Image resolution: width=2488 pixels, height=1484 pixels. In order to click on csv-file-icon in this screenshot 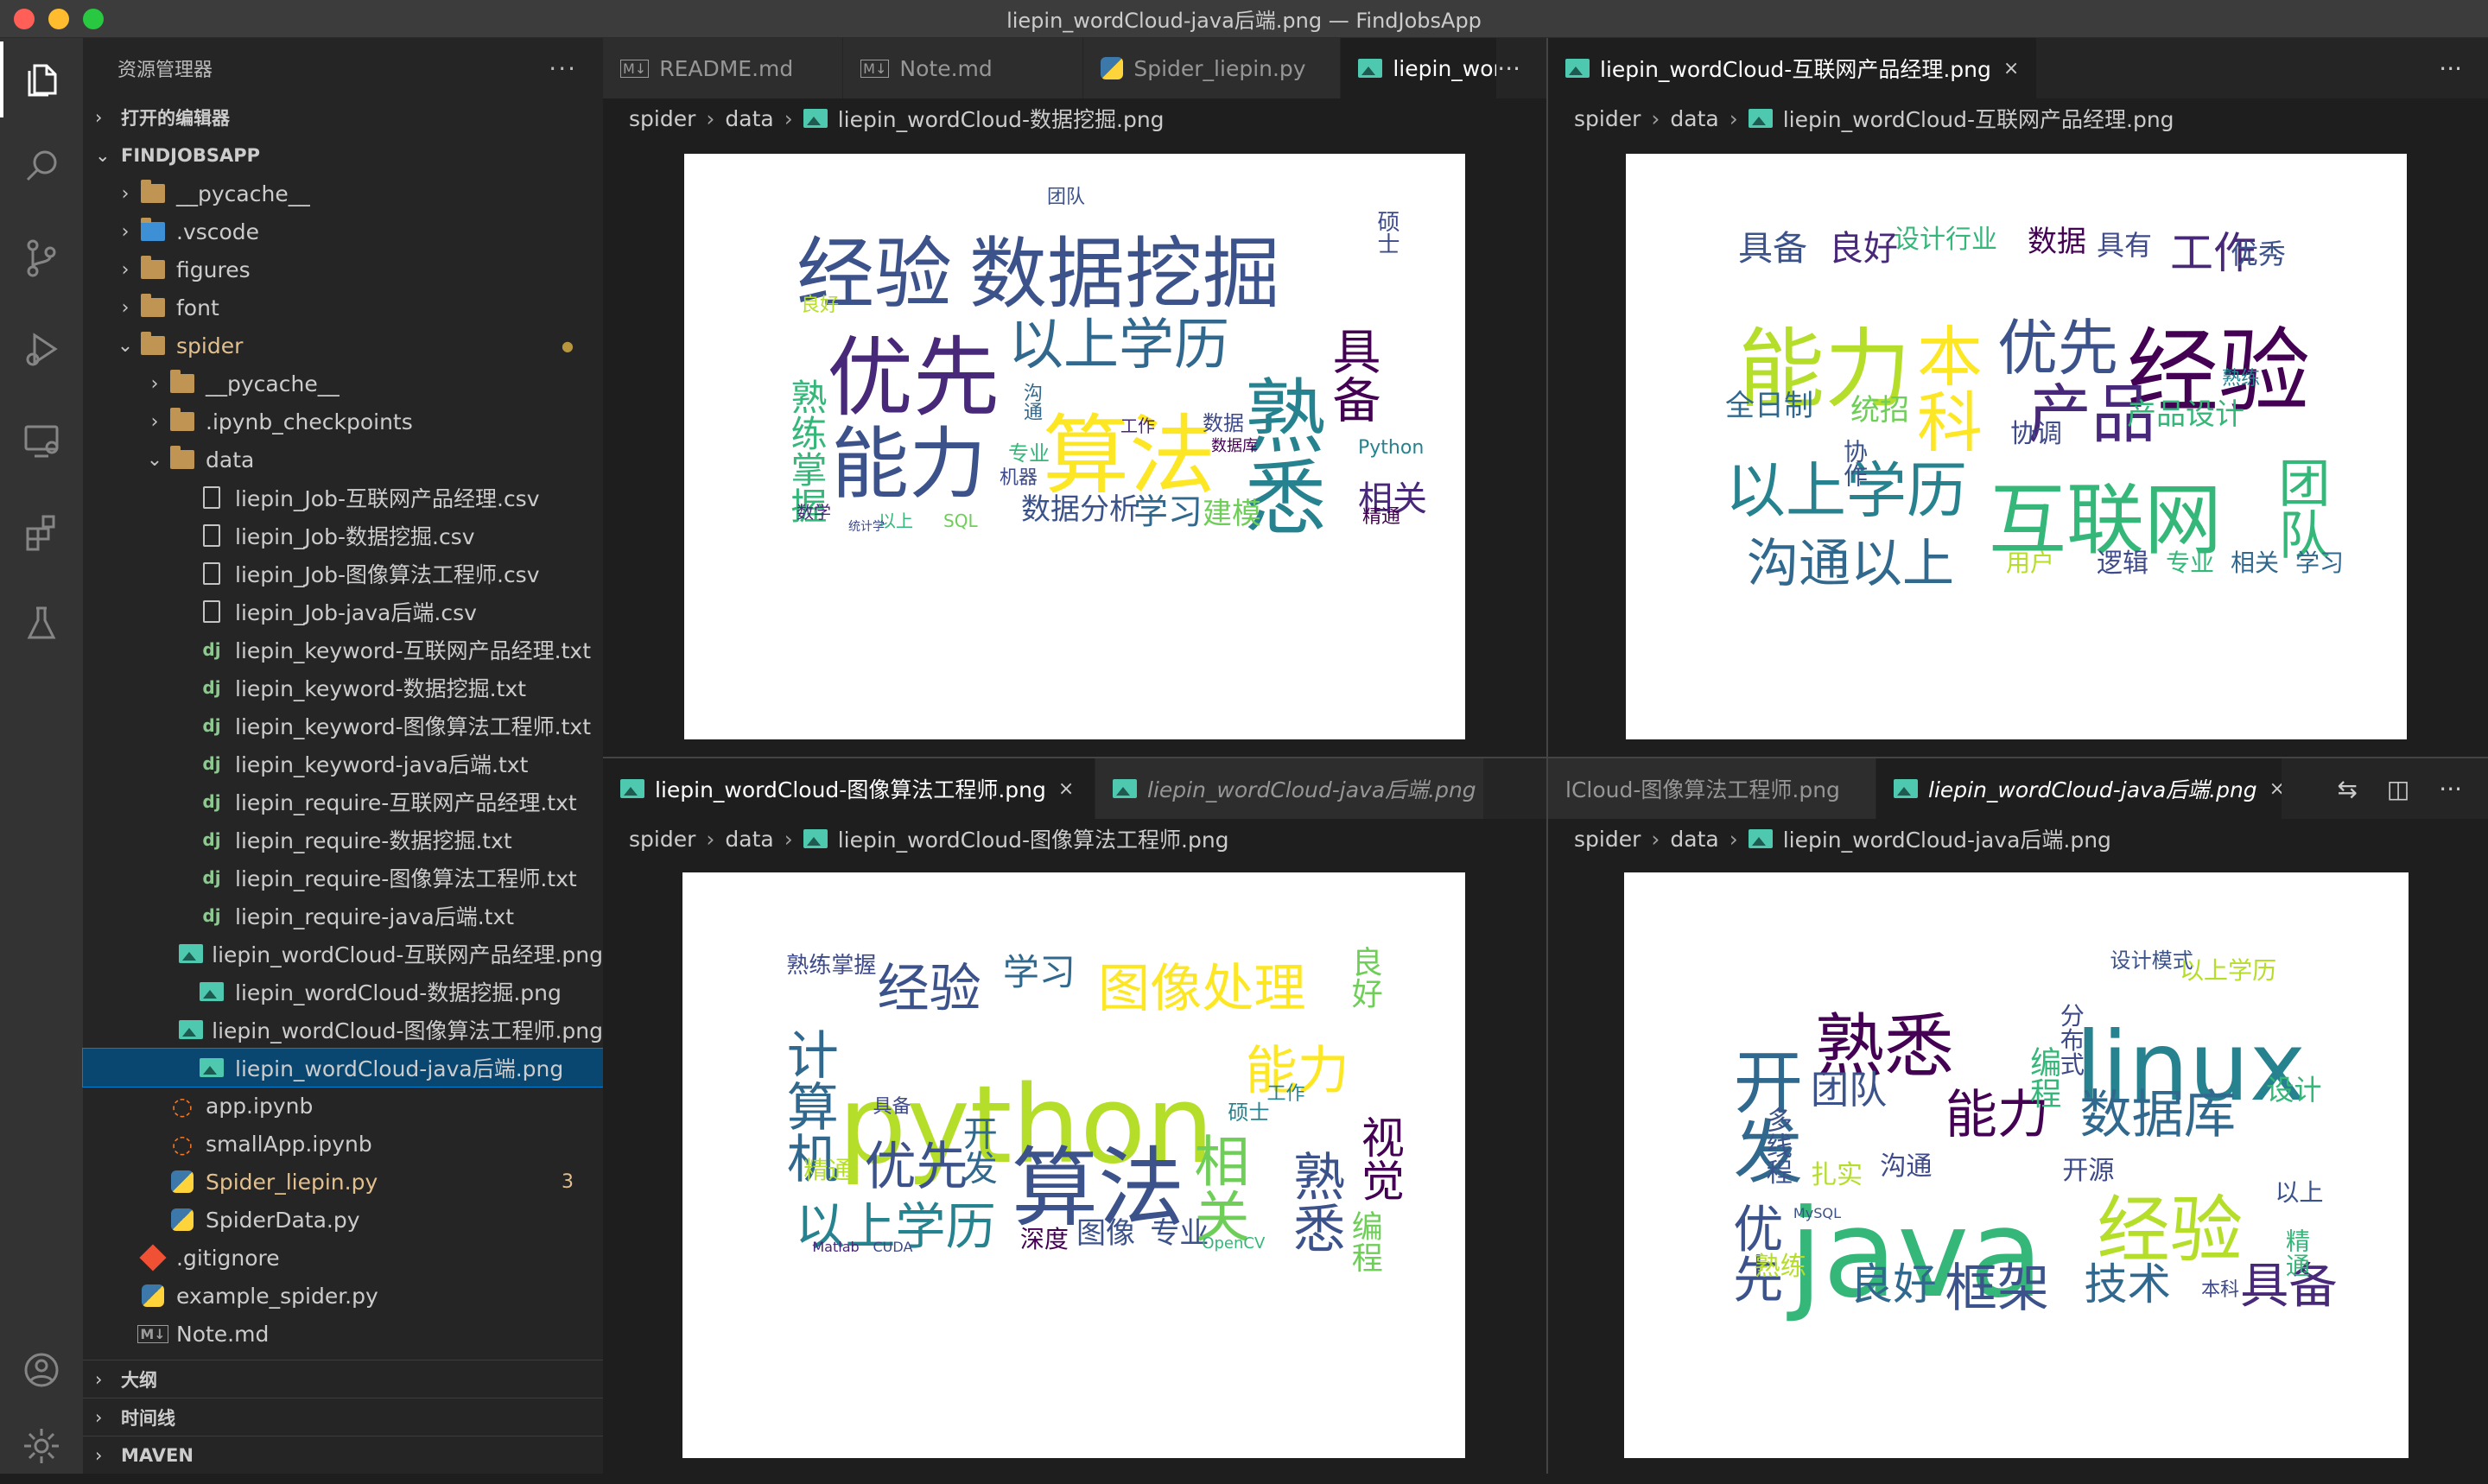, I will do `click(211, 497)`.